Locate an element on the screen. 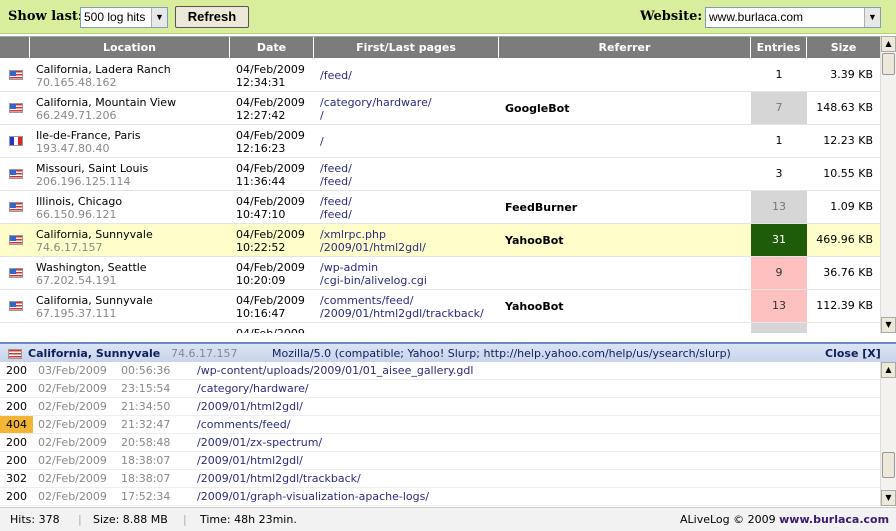  transfer-size: 3.39 KB is located at coordinates (851, 74).